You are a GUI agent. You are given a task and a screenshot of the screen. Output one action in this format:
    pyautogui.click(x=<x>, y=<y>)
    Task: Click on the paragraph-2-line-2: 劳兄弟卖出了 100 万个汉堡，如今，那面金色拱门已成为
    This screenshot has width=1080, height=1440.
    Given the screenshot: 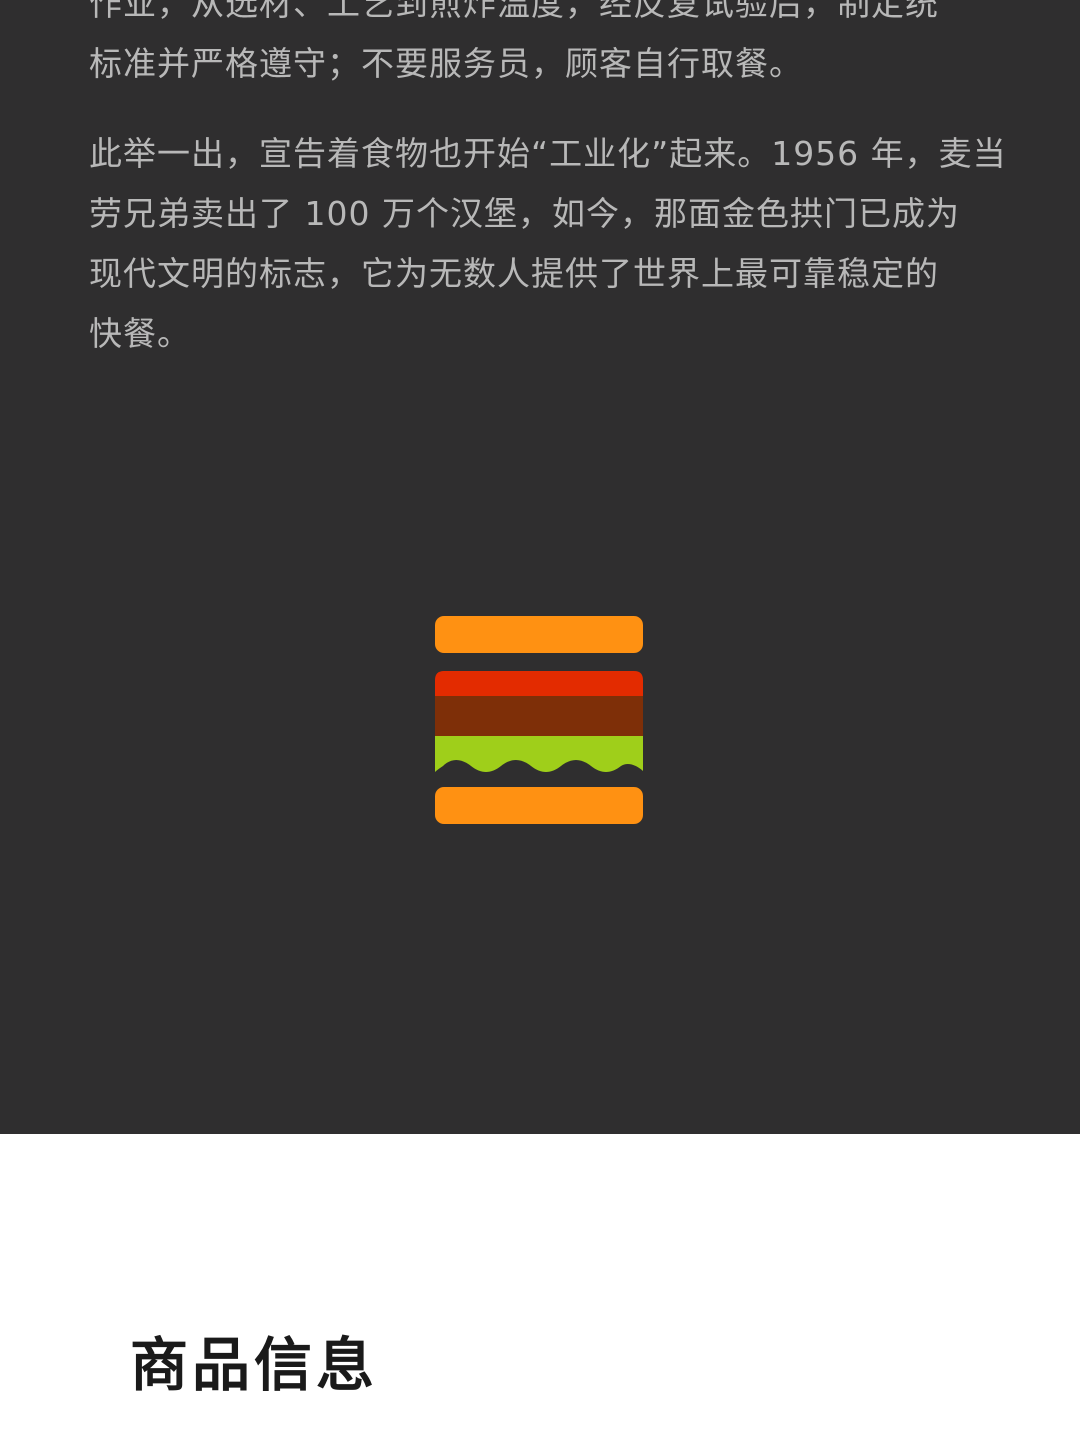 What is the action you would take?
    pyautogui.click(x=524, y=213)
    